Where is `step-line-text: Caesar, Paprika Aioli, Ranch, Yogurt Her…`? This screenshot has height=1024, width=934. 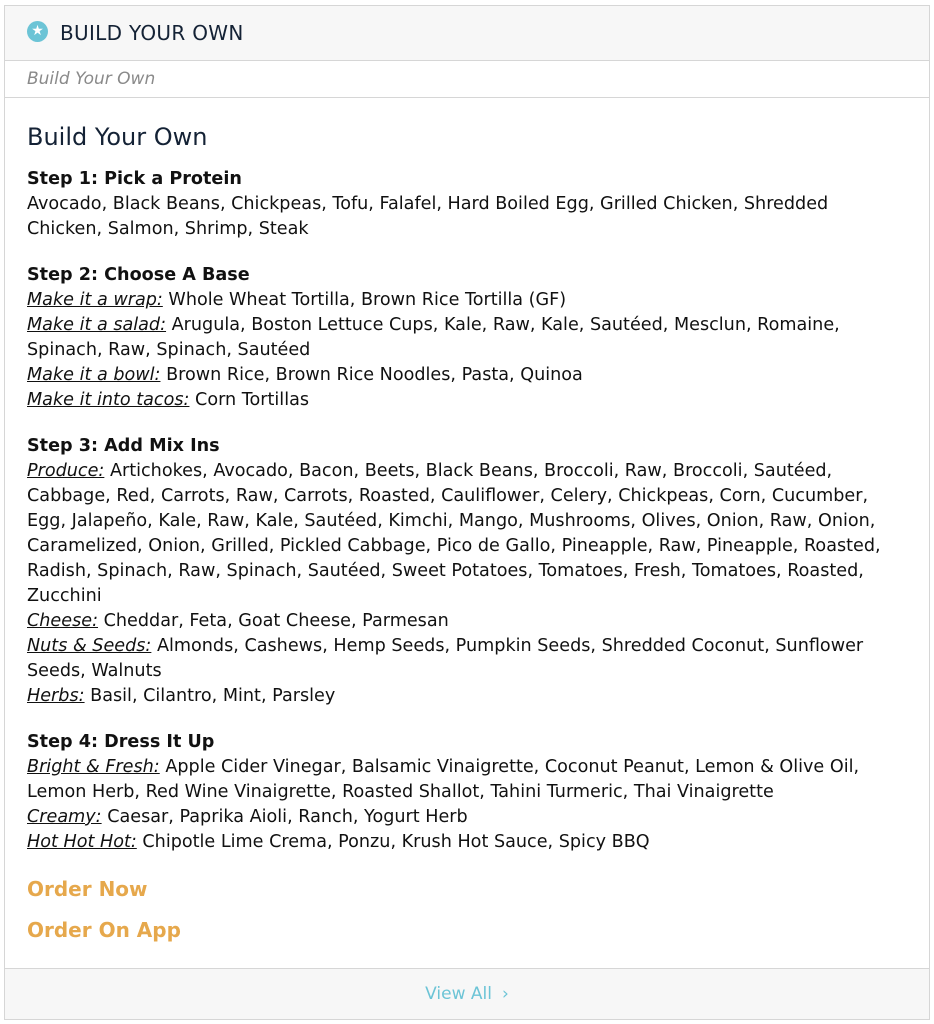
step-line-text: Caesar, Paprika Aioli, Ranch, Yogurt Her… is located at coordinates (287, 817).